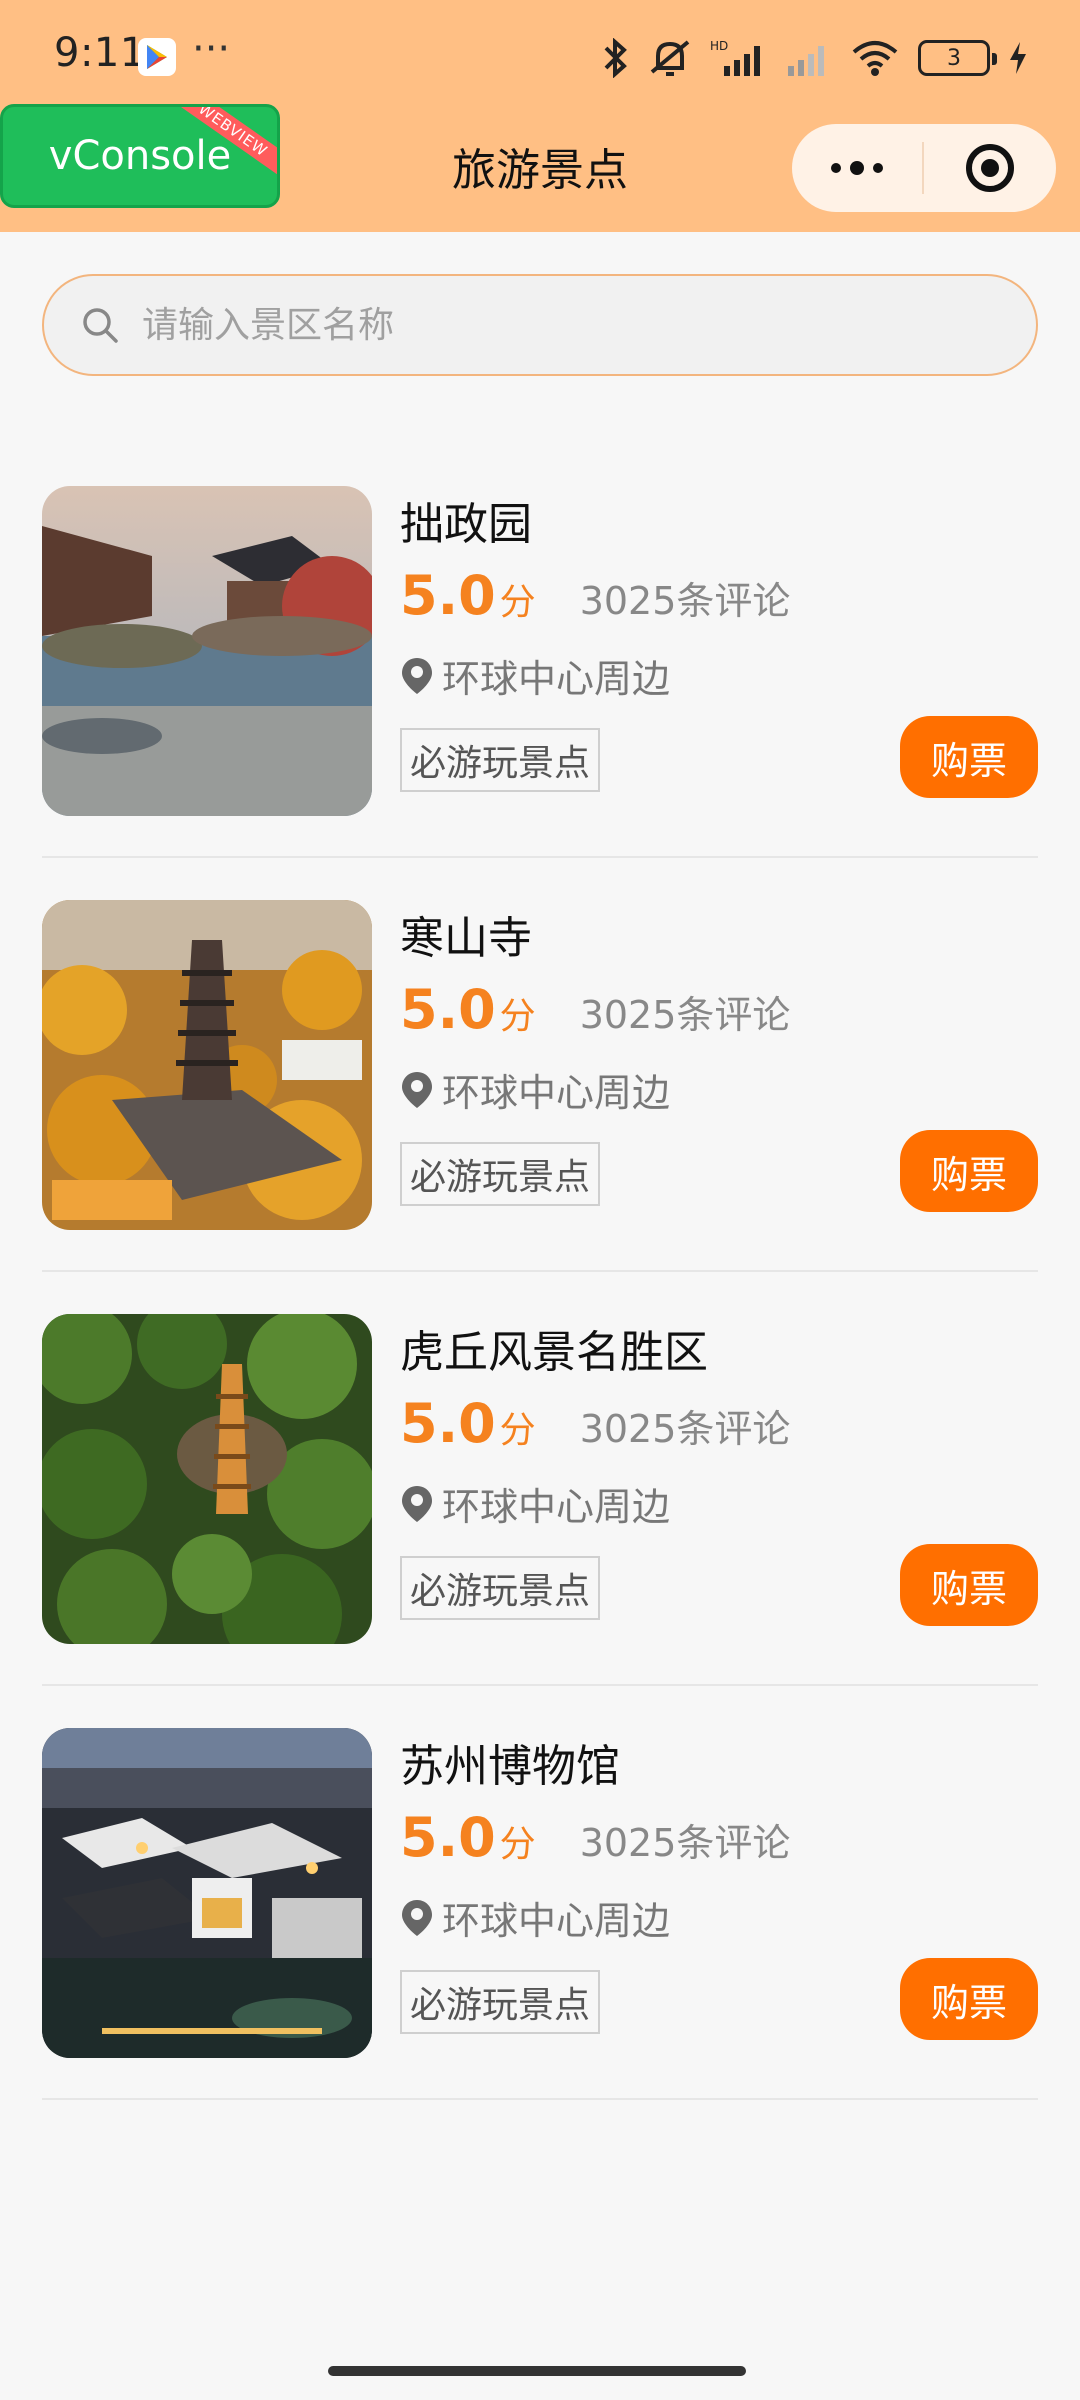 The width and height of the screenshot is (1080, 2400). What do you see at coordinates (954, 58) in the screenshot?
I see `battery-level: 3` at bounding box center [954, 58].